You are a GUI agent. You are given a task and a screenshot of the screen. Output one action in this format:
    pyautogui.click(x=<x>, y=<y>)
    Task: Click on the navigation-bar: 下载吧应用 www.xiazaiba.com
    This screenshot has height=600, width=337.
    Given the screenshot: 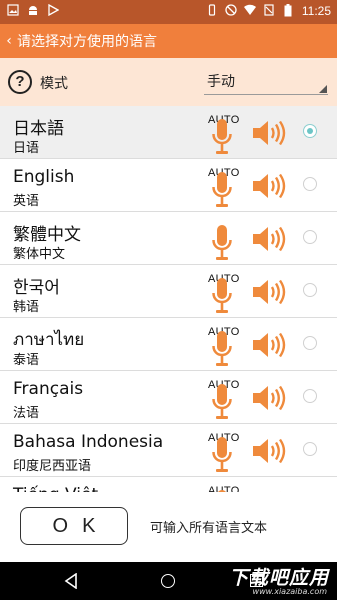 What is the action you would take?
    pyautogui.click(x=168, y=581)
    